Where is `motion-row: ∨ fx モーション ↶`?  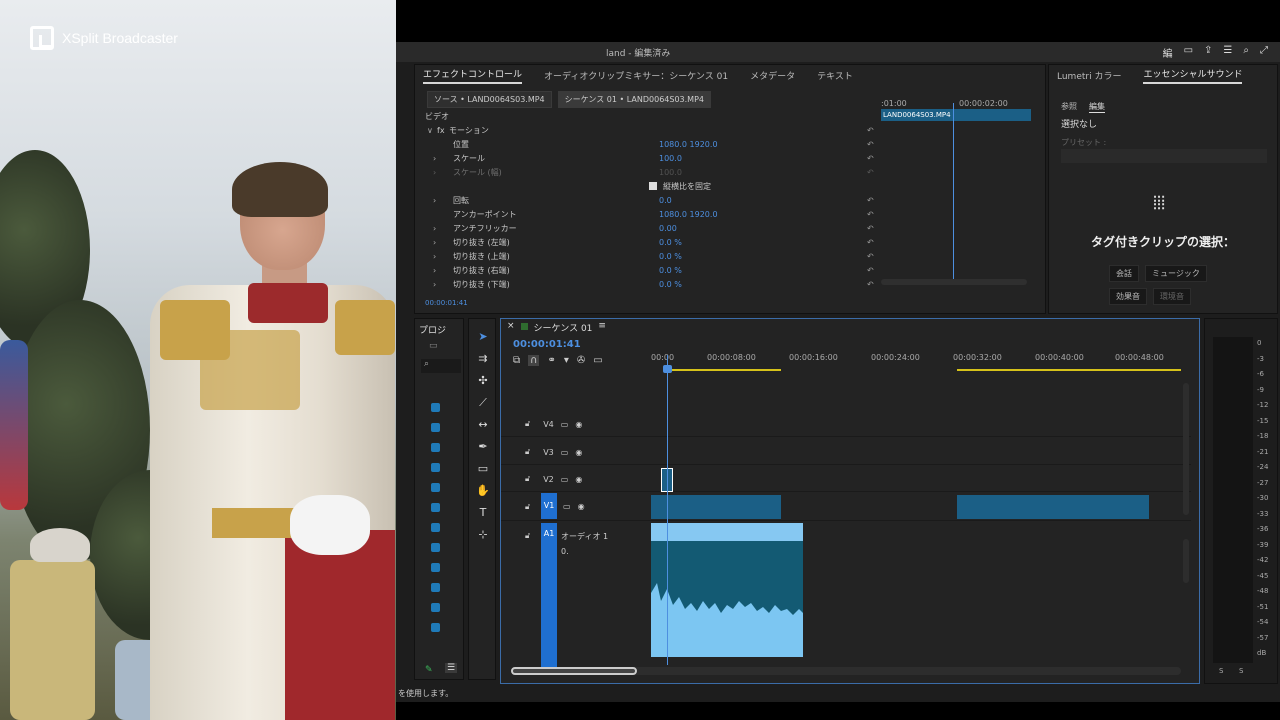
motion-row: ∨ fx モーション ↶ is located at coordinates (655, 130).